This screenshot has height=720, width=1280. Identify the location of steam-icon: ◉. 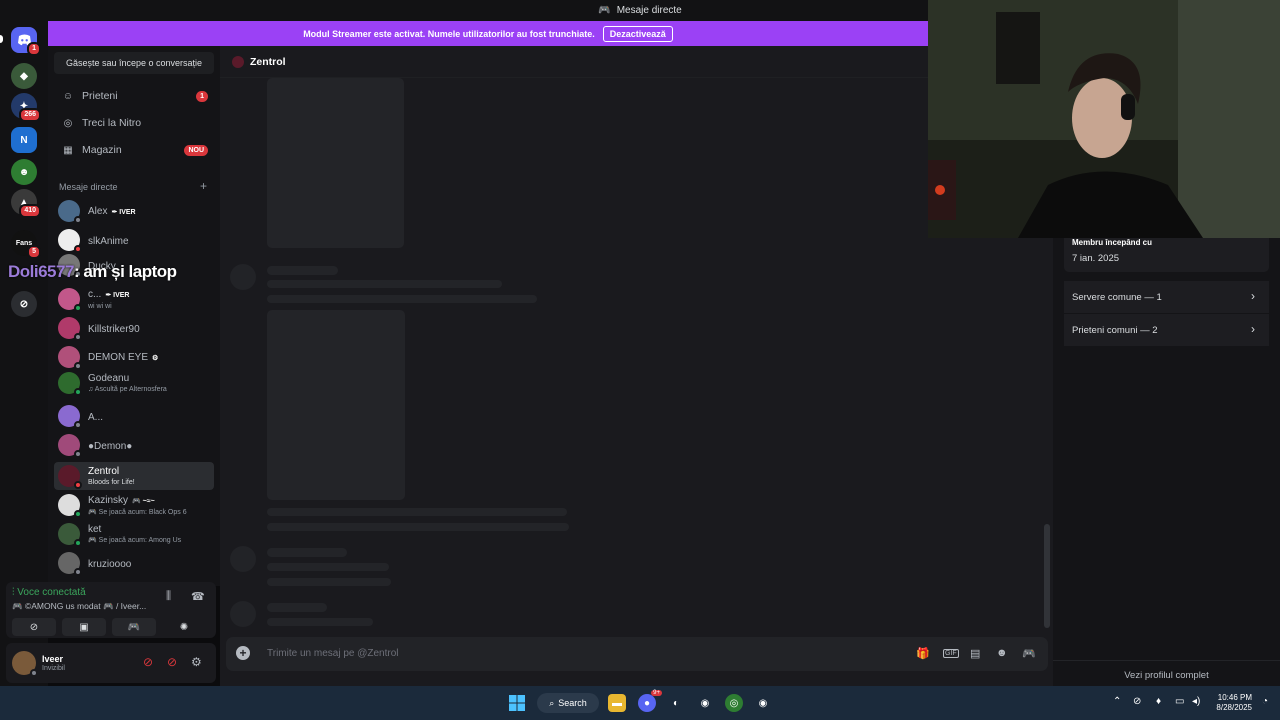
(705, 703).